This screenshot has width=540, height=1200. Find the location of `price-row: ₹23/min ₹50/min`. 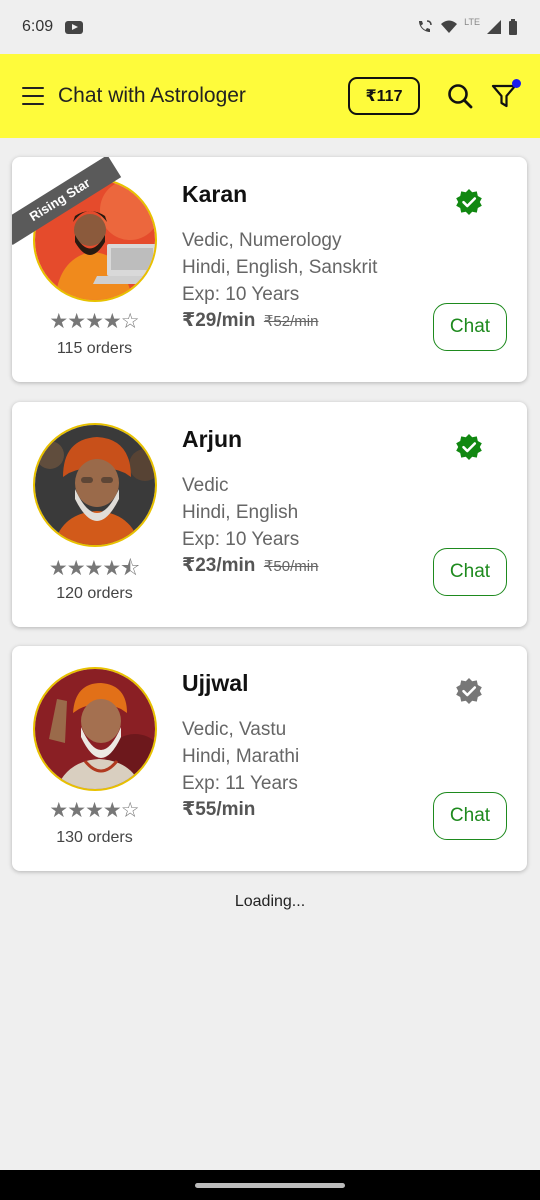

price-row: ₹23/min ₹50/min is located at coordinates (250, 565).